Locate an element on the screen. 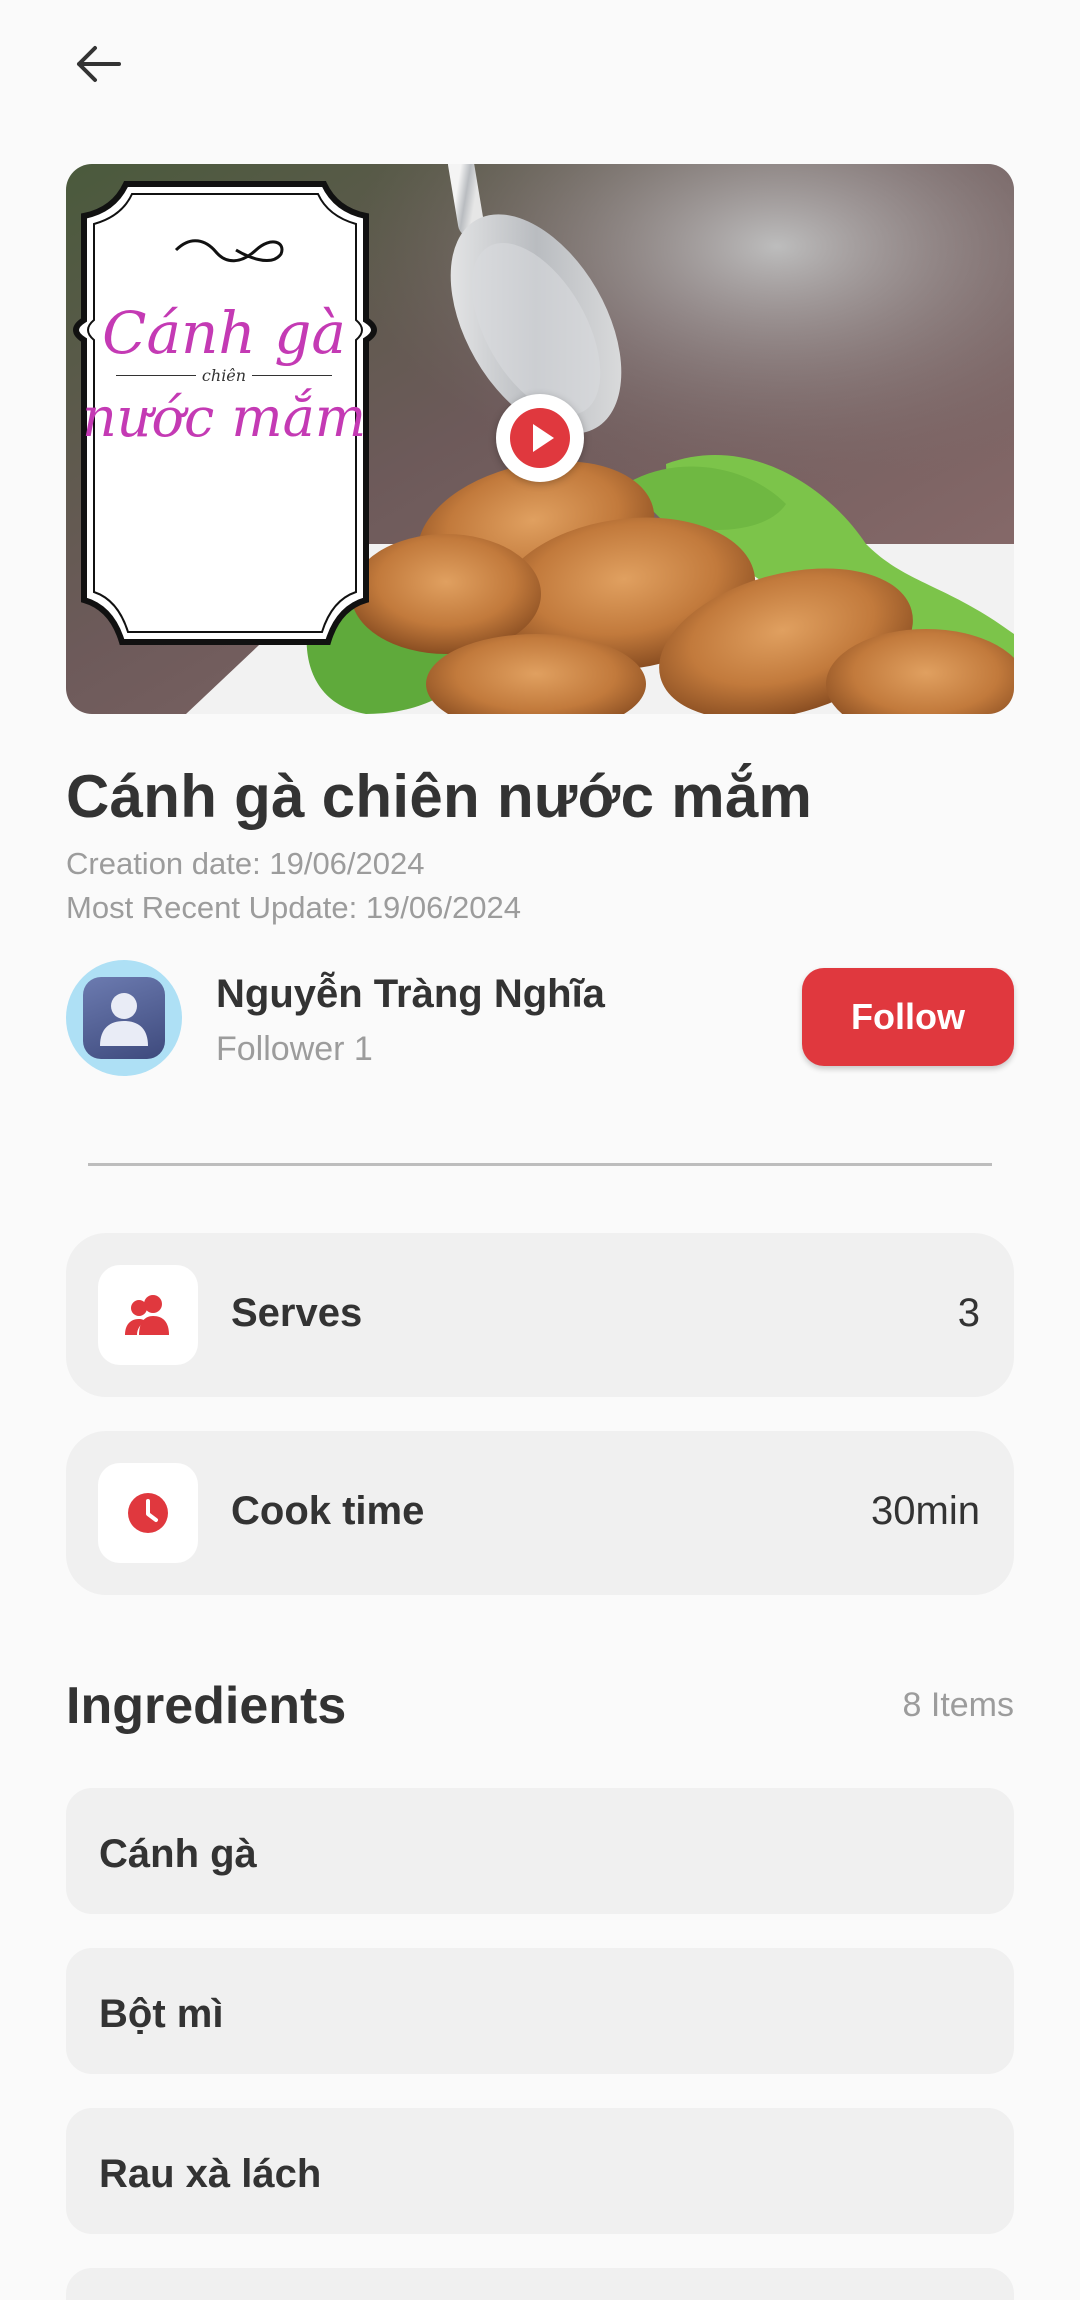  ingredient-name: Cánh gà is located at coordinates (178, 1854).